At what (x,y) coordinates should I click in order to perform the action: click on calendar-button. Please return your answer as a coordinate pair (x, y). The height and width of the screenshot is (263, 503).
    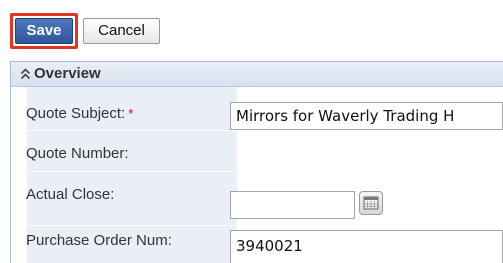
    Looking at the image, I should click on (371, 203).